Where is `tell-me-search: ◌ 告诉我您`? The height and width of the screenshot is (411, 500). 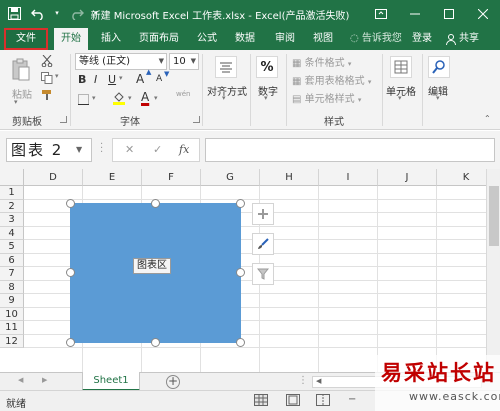
tell-me-search: ◌ 告诉我您 is located at coordinates (376, 39).